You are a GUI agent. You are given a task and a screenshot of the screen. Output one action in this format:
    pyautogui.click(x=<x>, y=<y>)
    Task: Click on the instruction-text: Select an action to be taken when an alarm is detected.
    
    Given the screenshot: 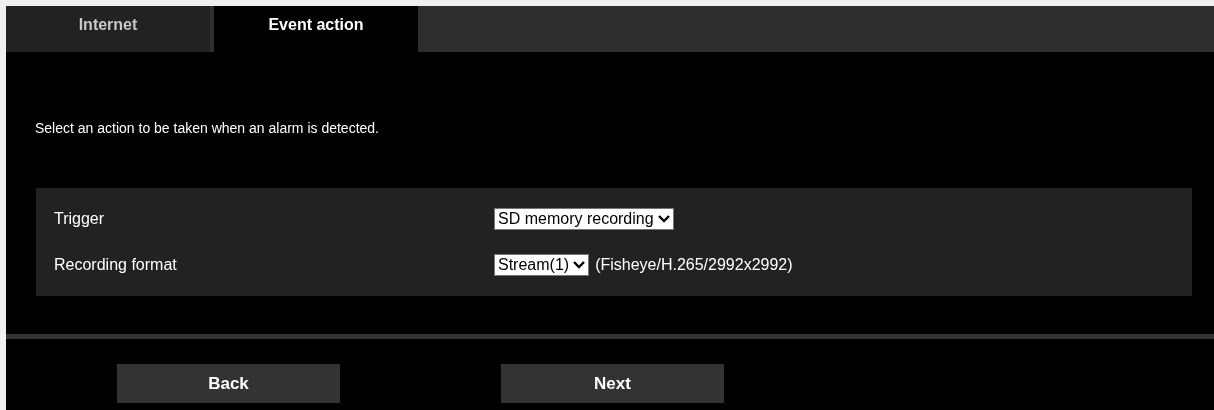 What is the action you would take?
    pyautogui.click(x=207, y=128)
    